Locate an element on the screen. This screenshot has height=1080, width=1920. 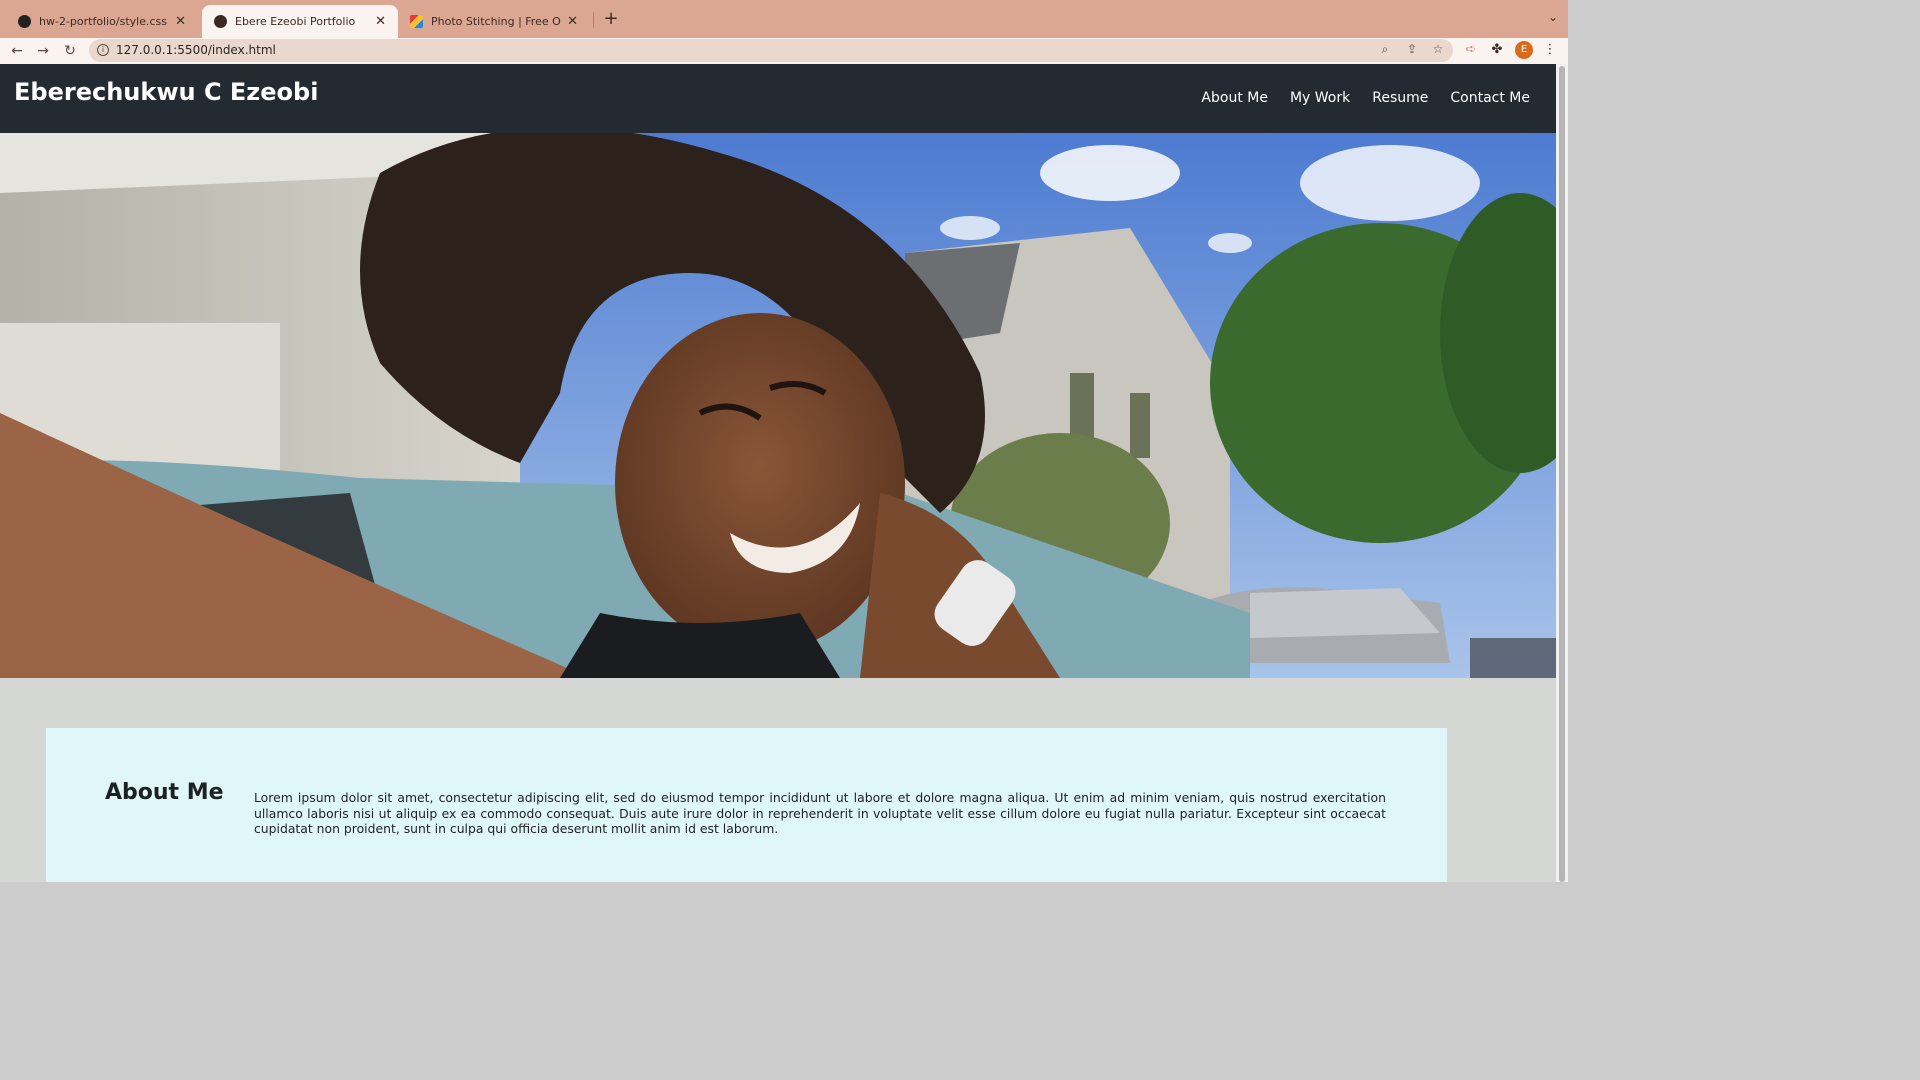
reload-icon: ↻ is located at coordinates (70, 51).